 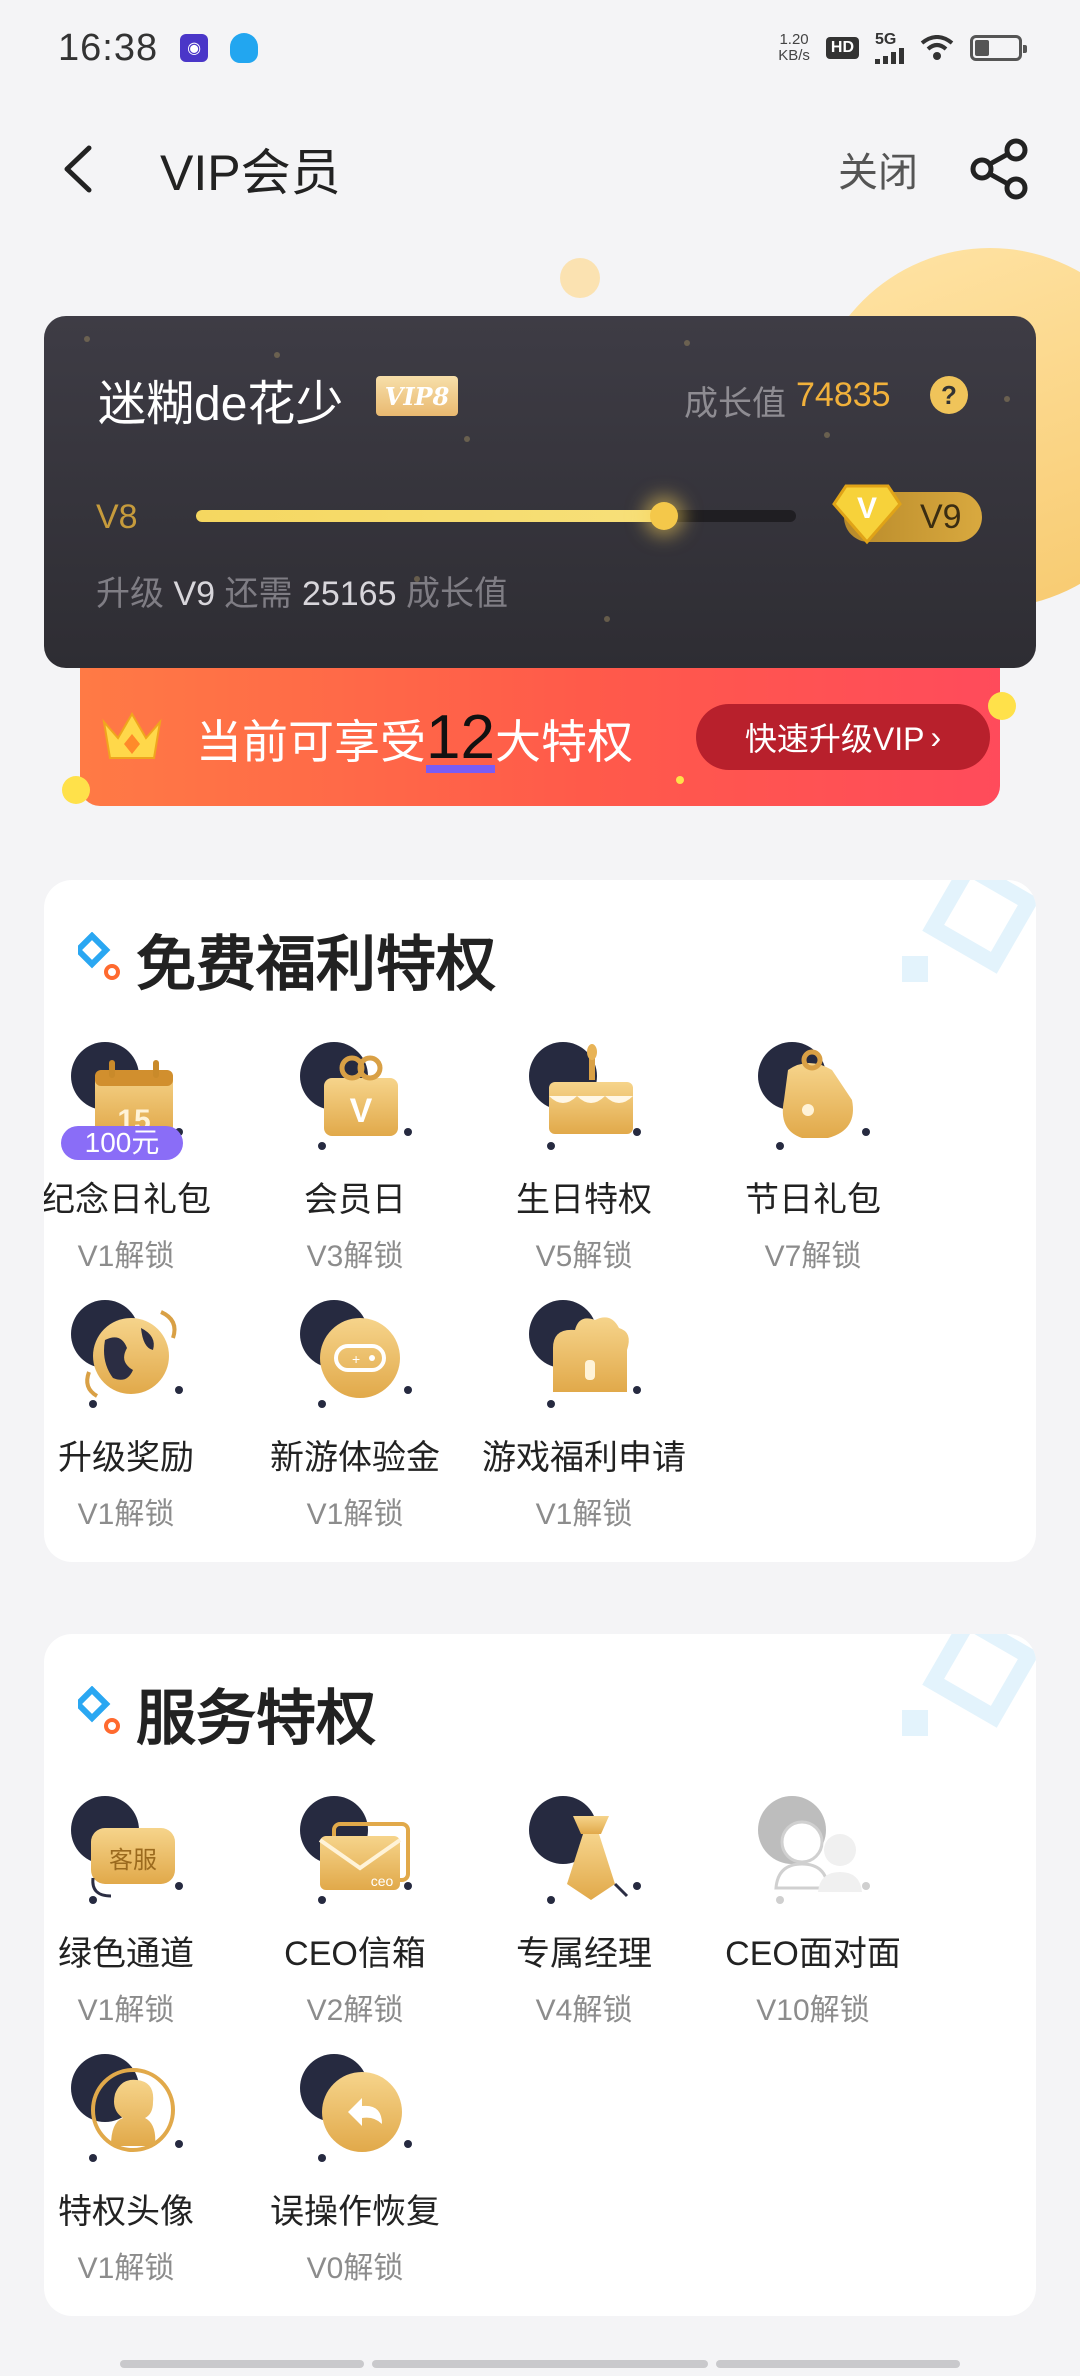 I want to click on privilege-item-label: 新游体验金, so click(x=355, y=1458).